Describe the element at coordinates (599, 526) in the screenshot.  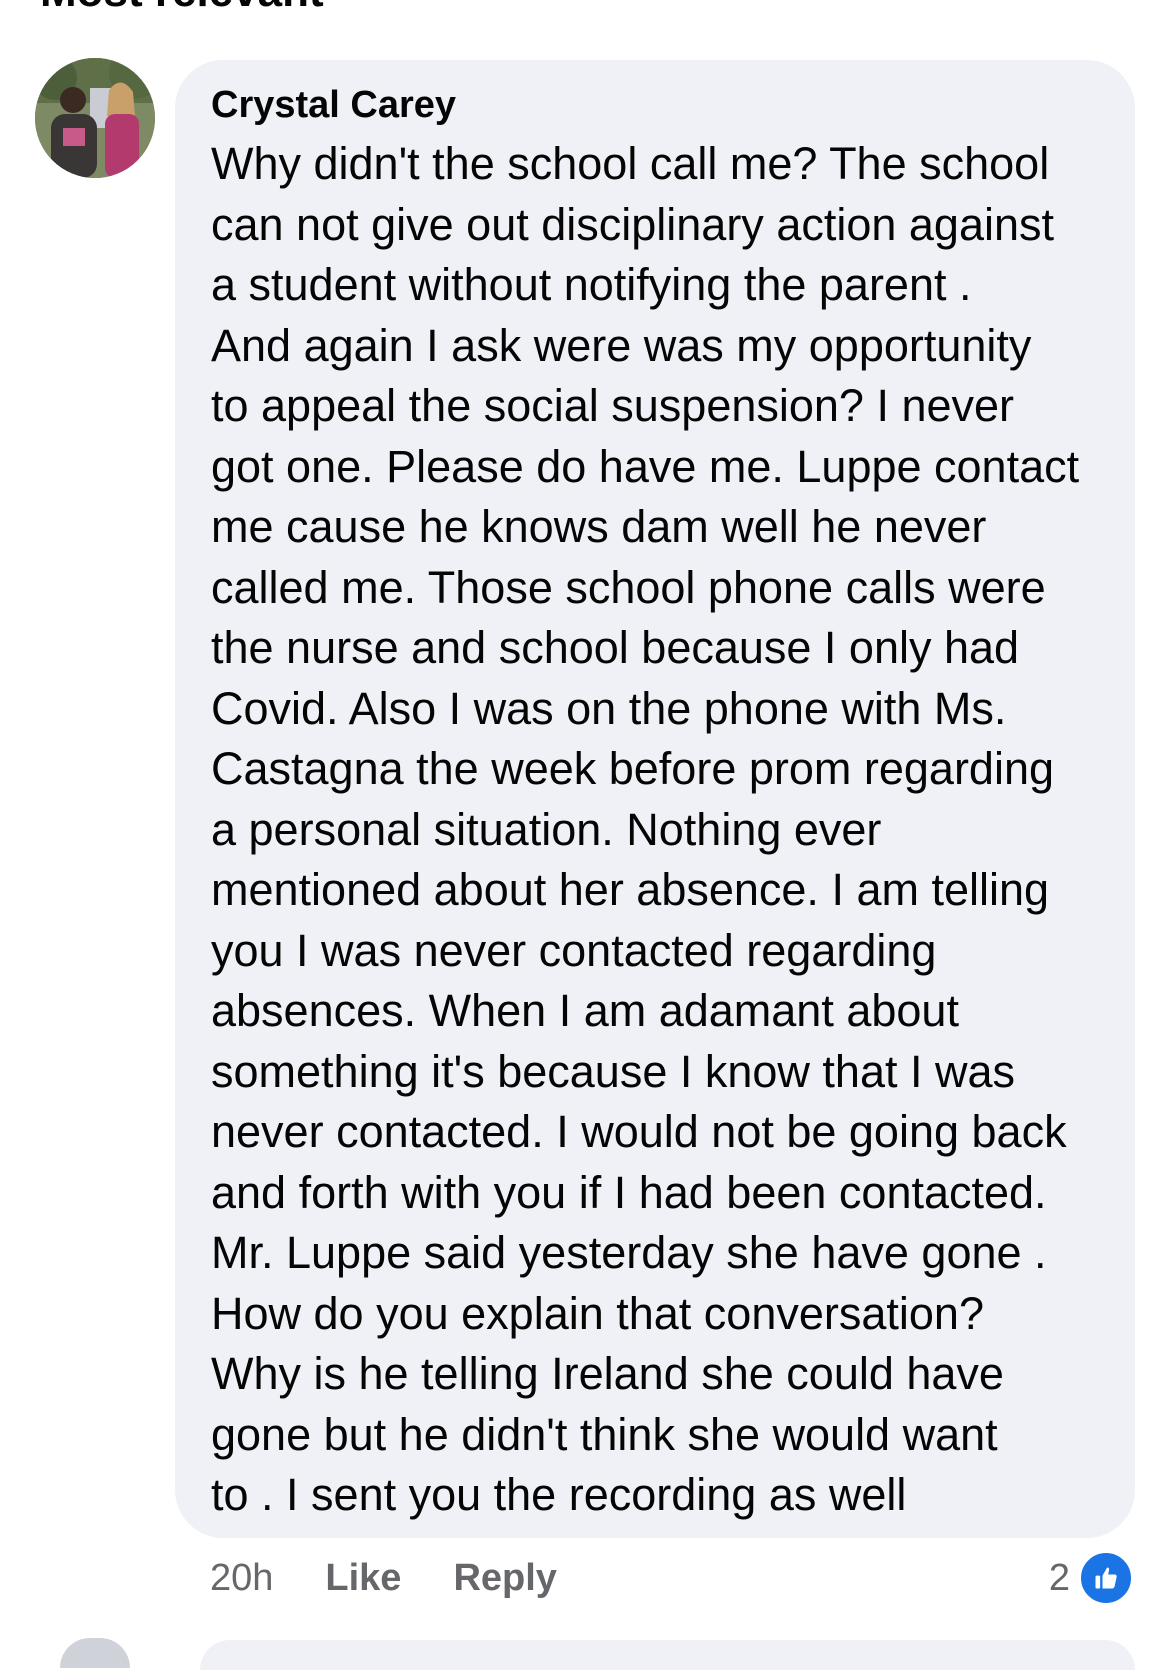
I see `comment-line: me cause he knows dam well he never` at that location.